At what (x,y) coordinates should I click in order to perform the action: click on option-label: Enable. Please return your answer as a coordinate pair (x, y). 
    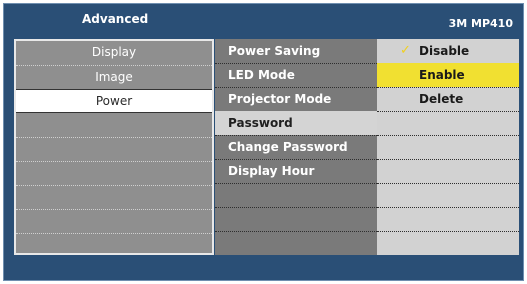
    Looking at the image, I should click on (442, 75).